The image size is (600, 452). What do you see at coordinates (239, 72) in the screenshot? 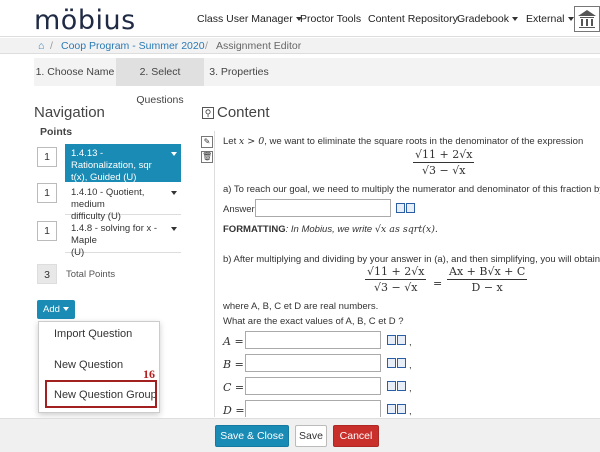
I see `step-properties: 3. Properties` at bounding box center [239, 72].